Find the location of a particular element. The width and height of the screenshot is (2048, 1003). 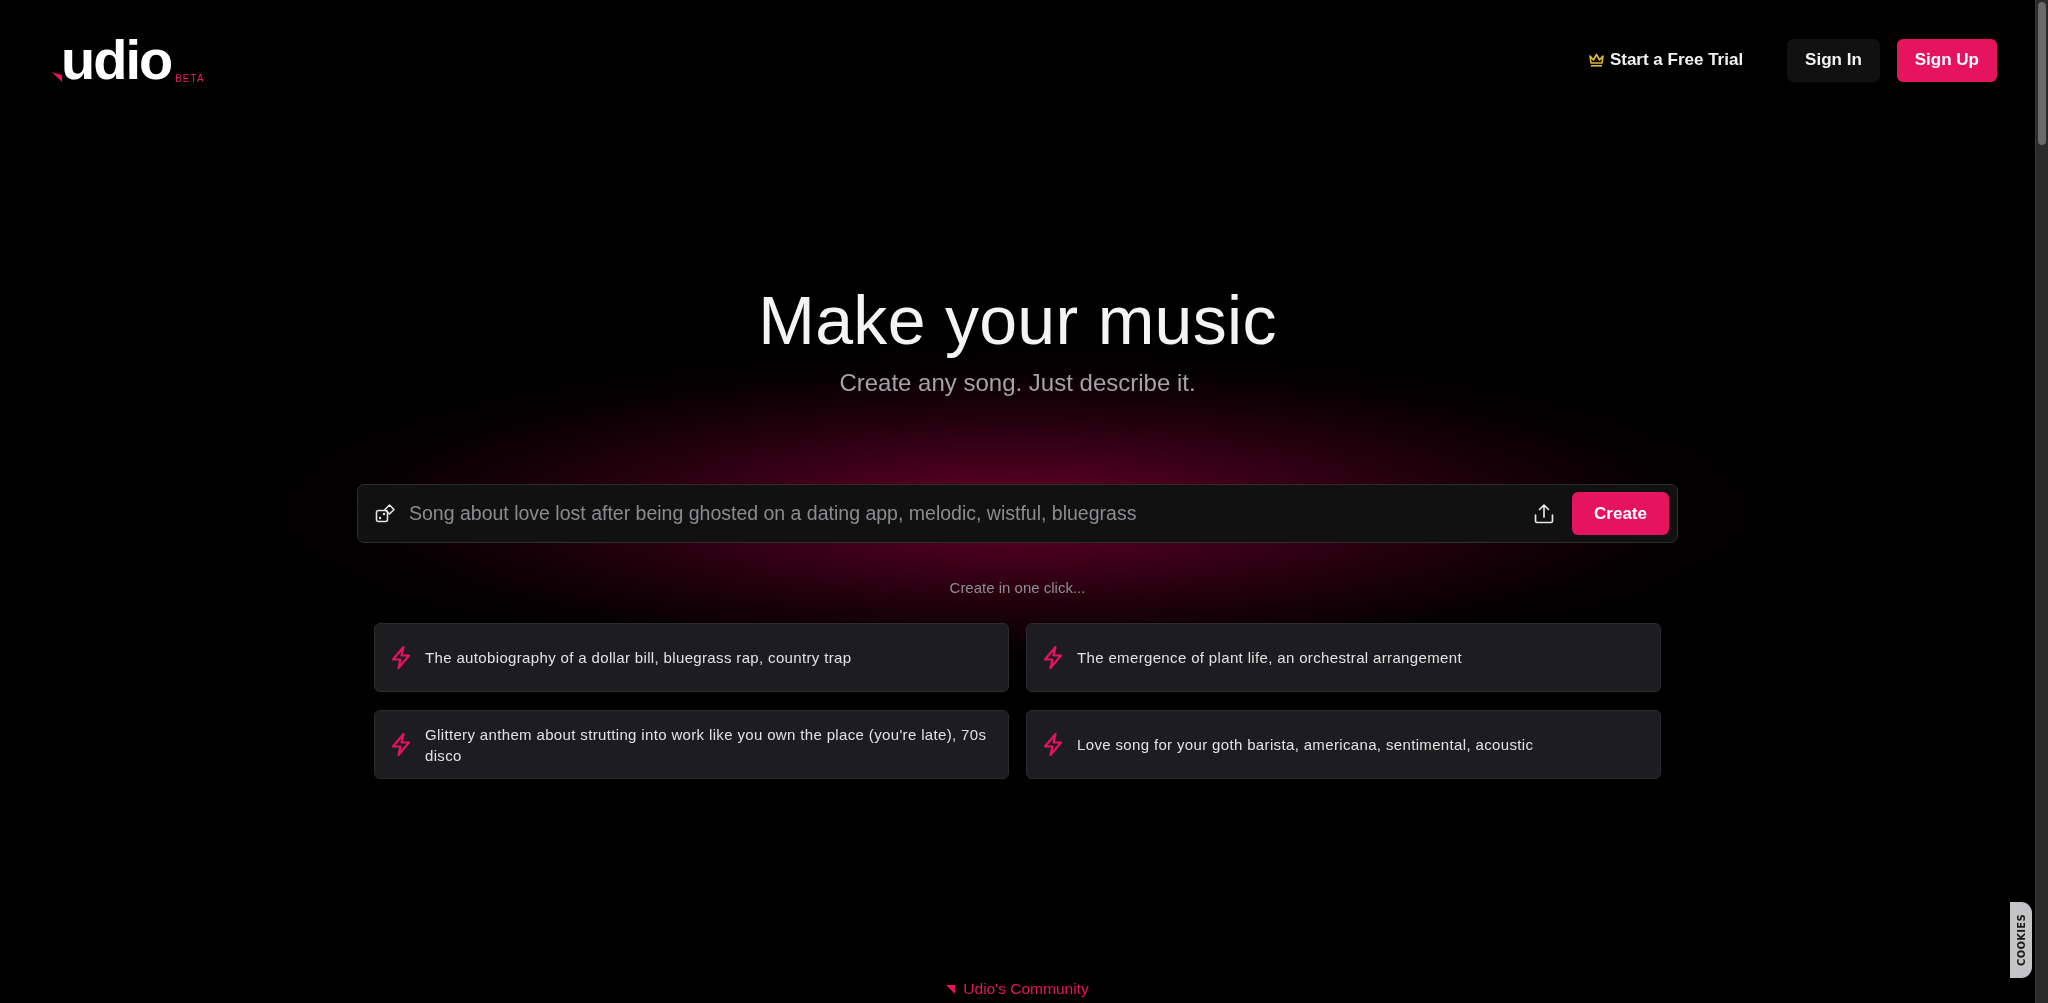

free-trial-link: Start a Free Trial is located at coordinates (1665, 60).